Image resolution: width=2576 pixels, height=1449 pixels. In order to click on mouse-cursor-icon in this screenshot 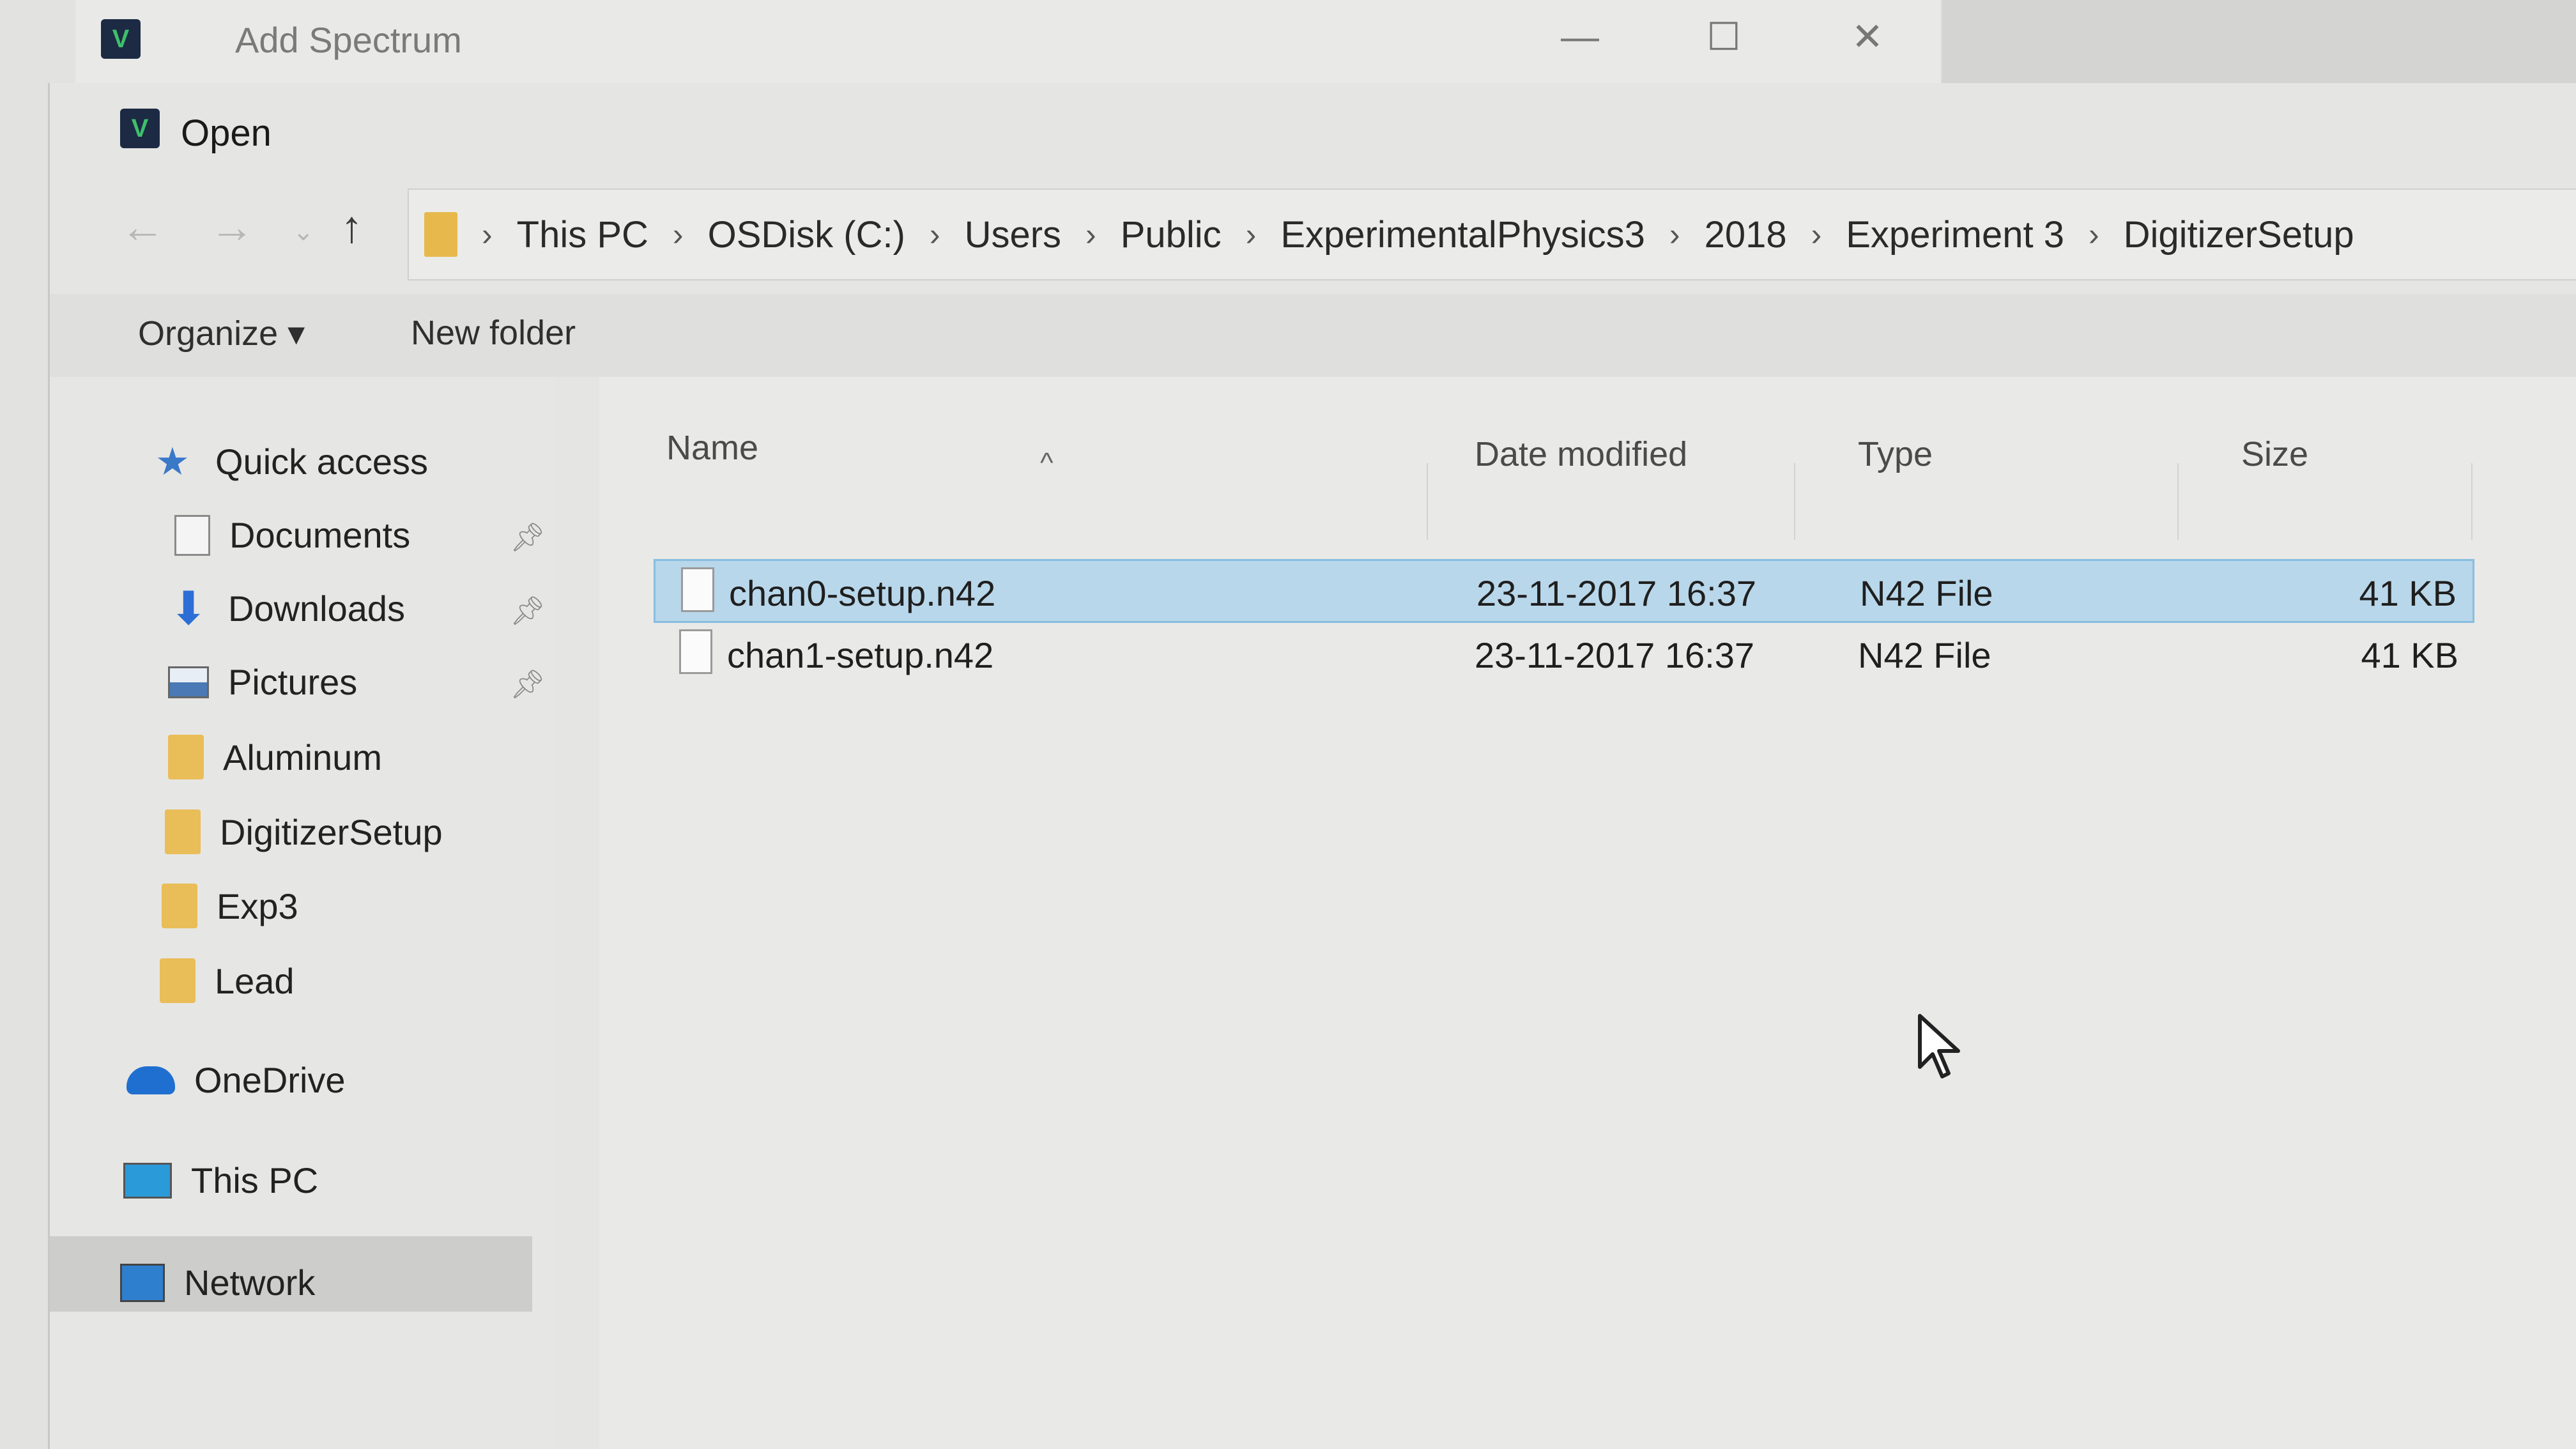, I will do `click(1939, 1046)`.